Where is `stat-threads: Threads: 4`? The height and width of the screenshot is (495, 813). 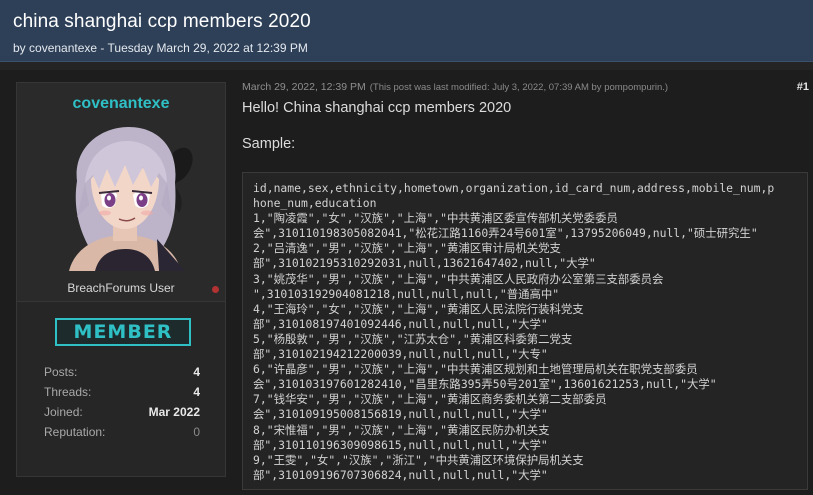 stat-threads: Threads: 4 is located at coordinates (122, 393).